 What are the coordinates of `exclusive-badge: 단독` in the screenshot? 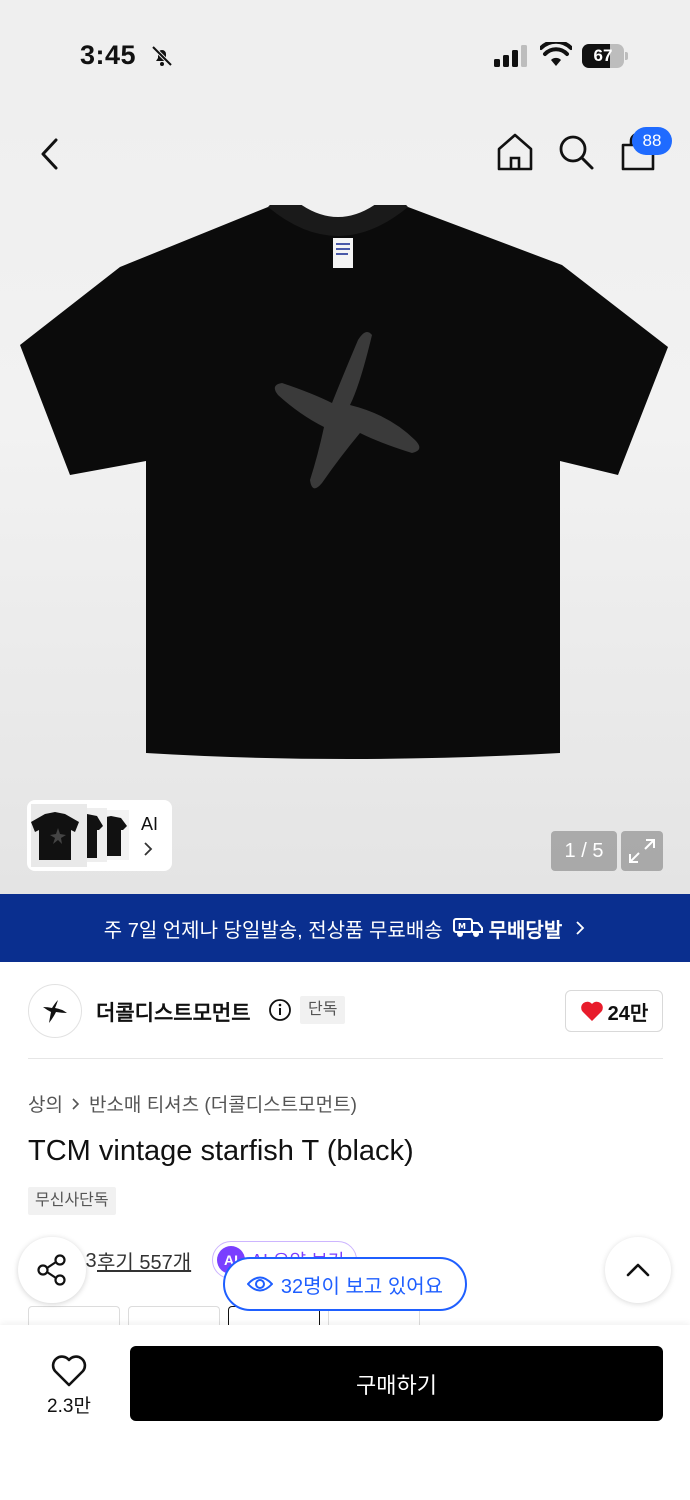 It's located at (323, 1010).